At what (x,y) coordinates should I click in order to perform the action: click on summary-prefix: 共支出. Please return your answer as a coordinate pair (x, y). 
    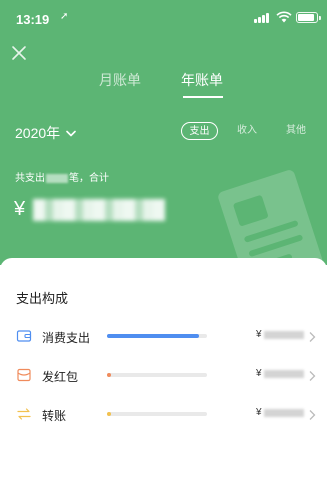
    Looking at the image, I should click on (30, 178).